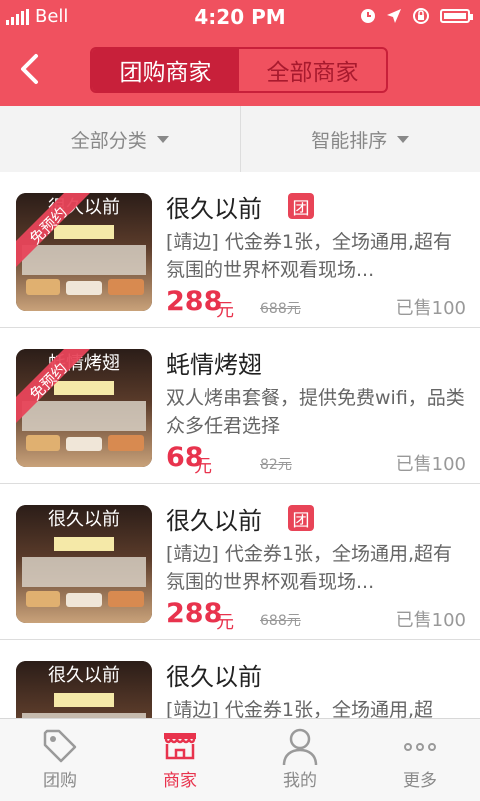 The height and width of the screenshot is (801, 480). What do you see at coordinates (316, 707) in the screenshot?
I see `deal-description: [靖边] 代金券1张，全场通用,超` at bounding box center [316, 707].